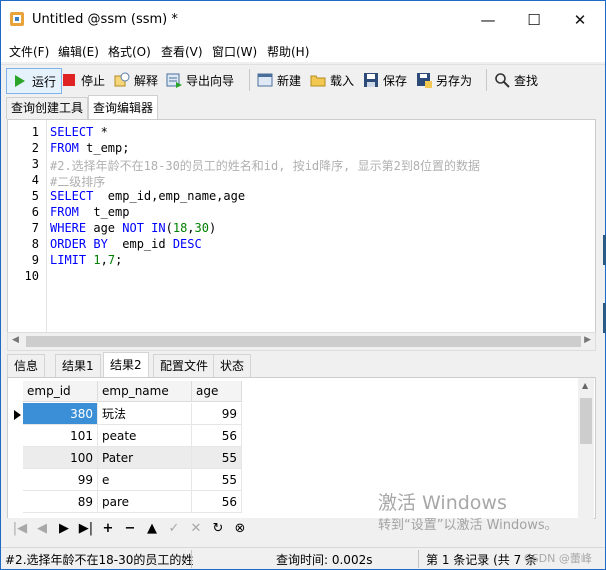 The image size is (606, 570). I want to click on find-button: 查找, so click(516, 80).